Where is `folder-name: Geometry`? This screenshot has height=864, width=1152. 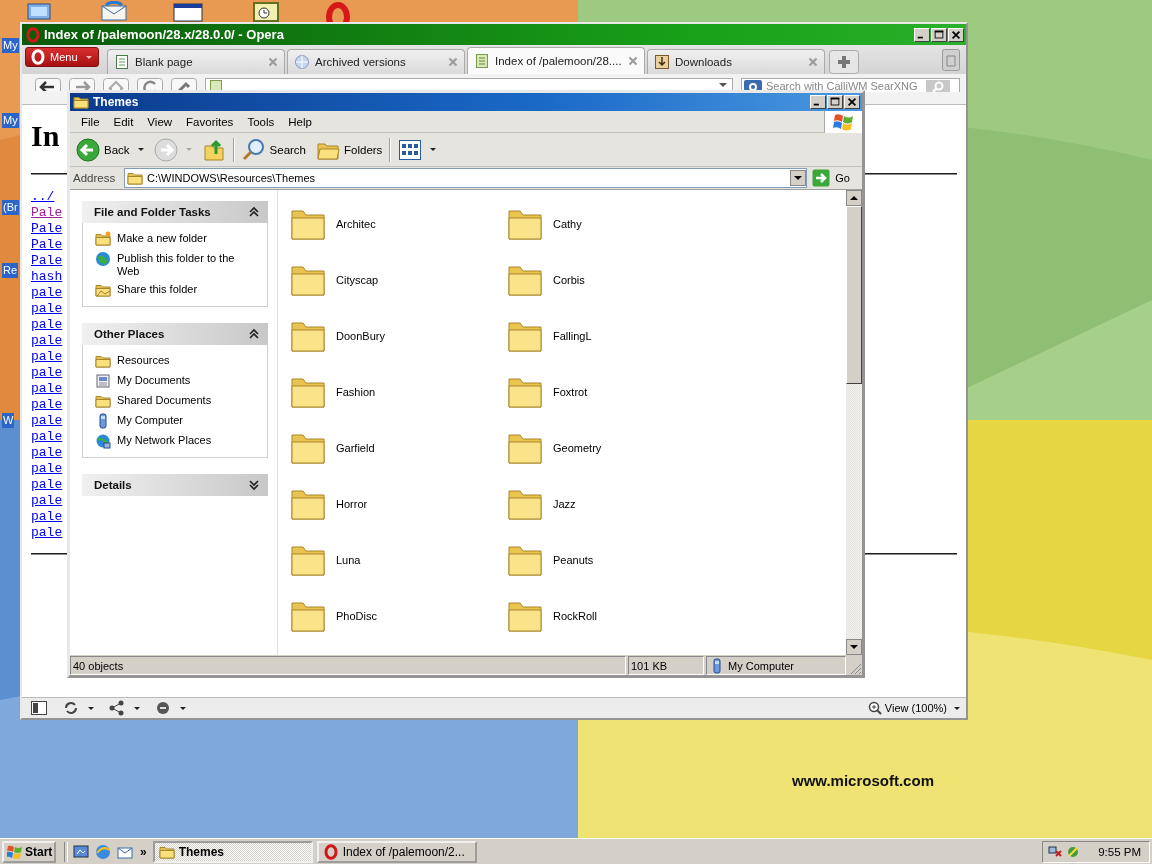
folder-name: Geometry is located at coordinates (577, 448).